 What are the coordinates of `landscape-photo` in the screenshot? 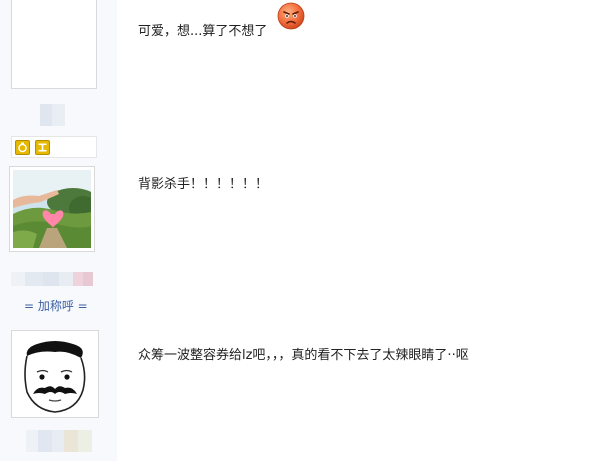 It's located at (52, 209).